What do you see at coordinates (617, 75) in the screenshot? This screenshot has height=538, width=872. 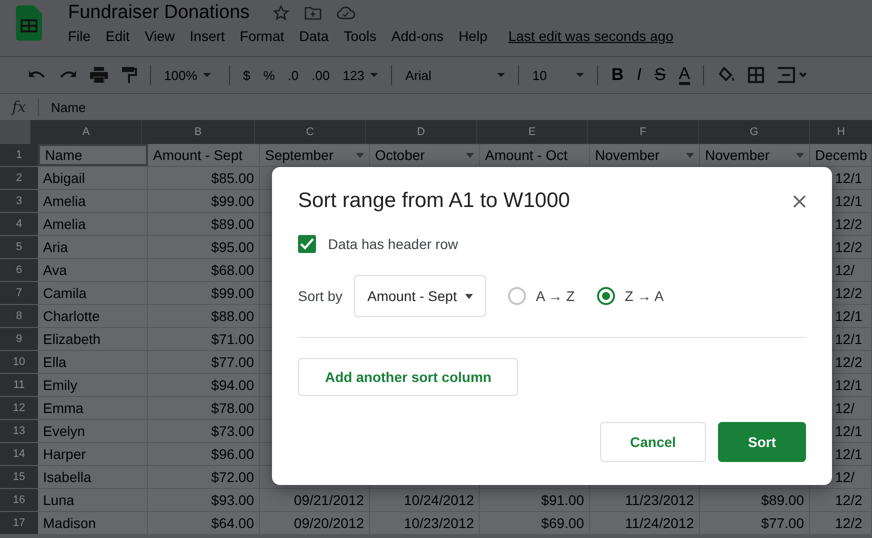 I see `bold-button: B` at bounding box center [617, 75].